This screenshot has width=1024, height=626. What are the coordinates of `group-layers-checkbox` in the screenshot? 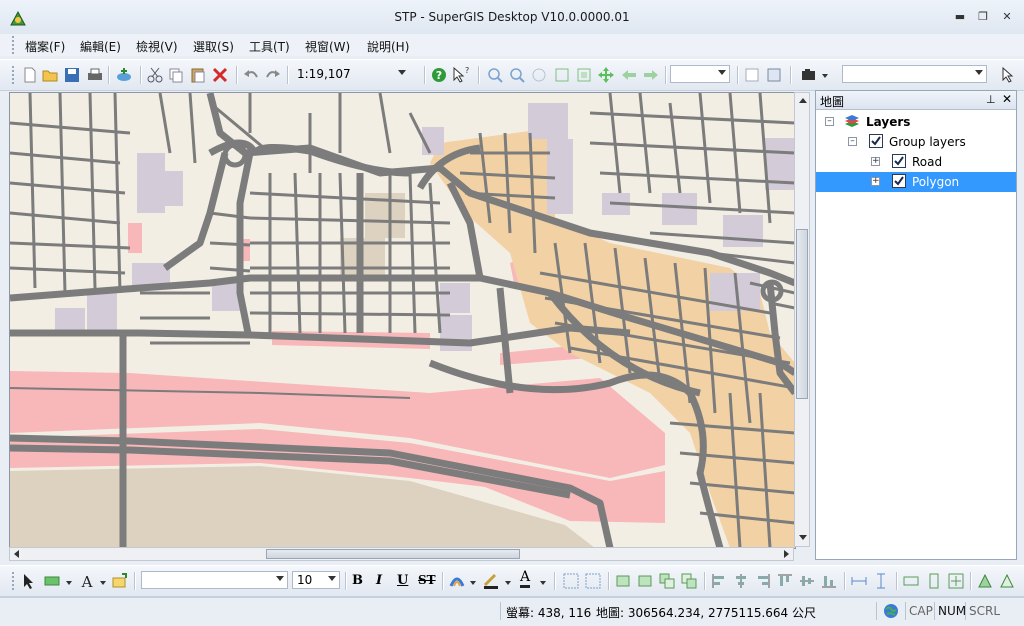 It's located at (876, 141).